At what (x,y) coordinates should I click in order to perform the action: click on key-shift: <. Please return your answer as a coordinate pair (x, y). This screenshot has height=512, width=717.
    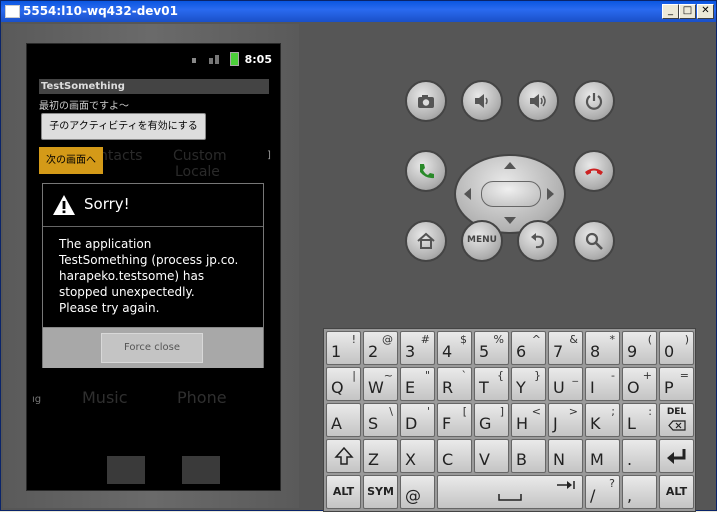
    Looking at the image, I should click on (536, 411).